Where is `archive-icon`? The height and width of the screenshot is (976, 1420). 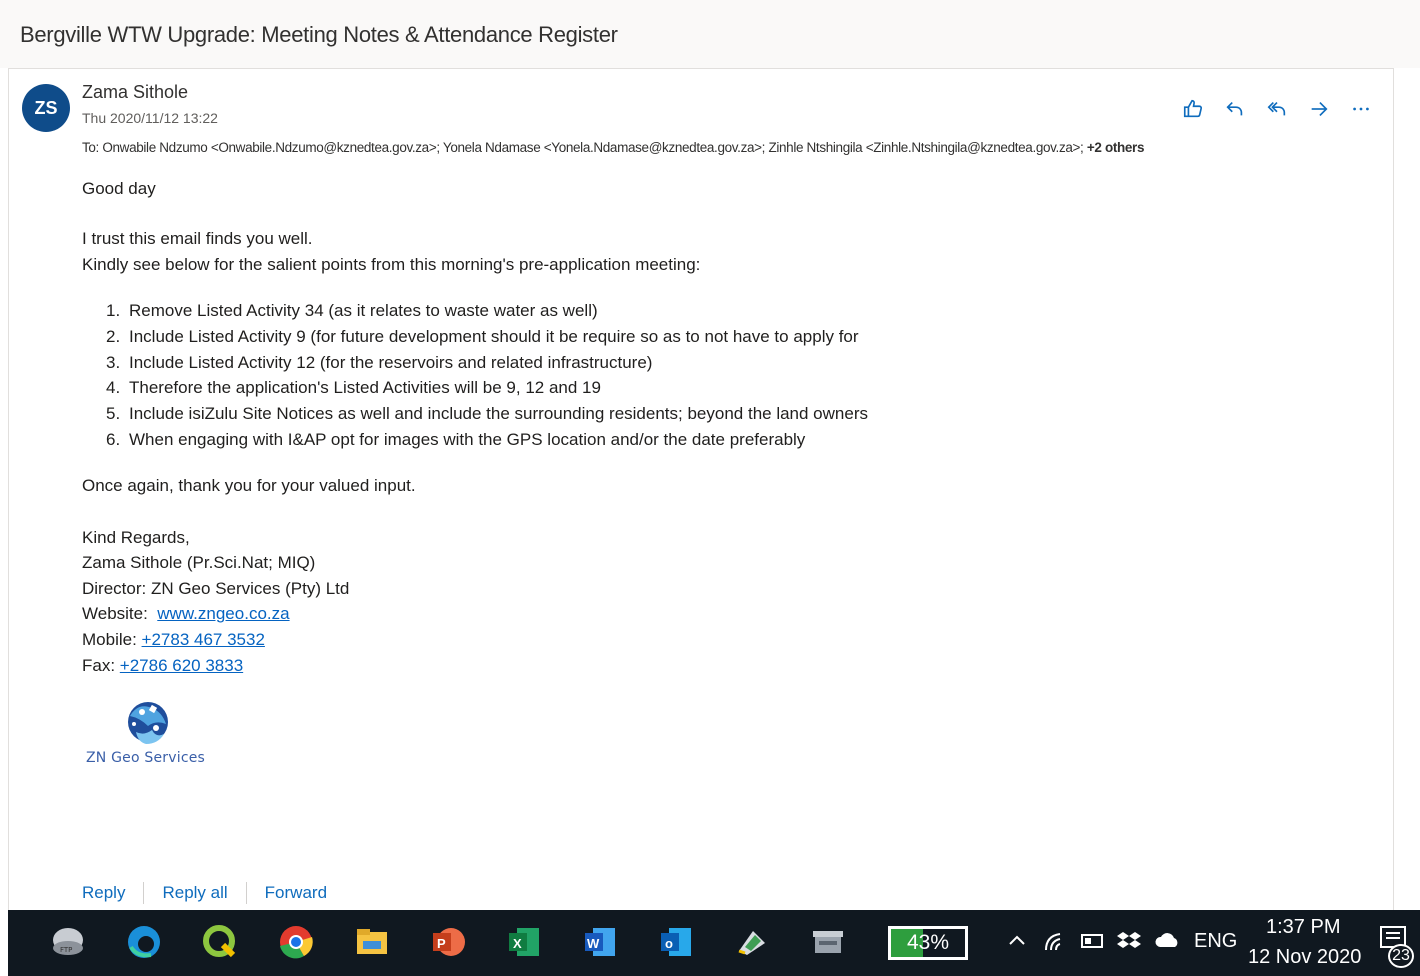
archive-icon is located at coordinates (828, 942).